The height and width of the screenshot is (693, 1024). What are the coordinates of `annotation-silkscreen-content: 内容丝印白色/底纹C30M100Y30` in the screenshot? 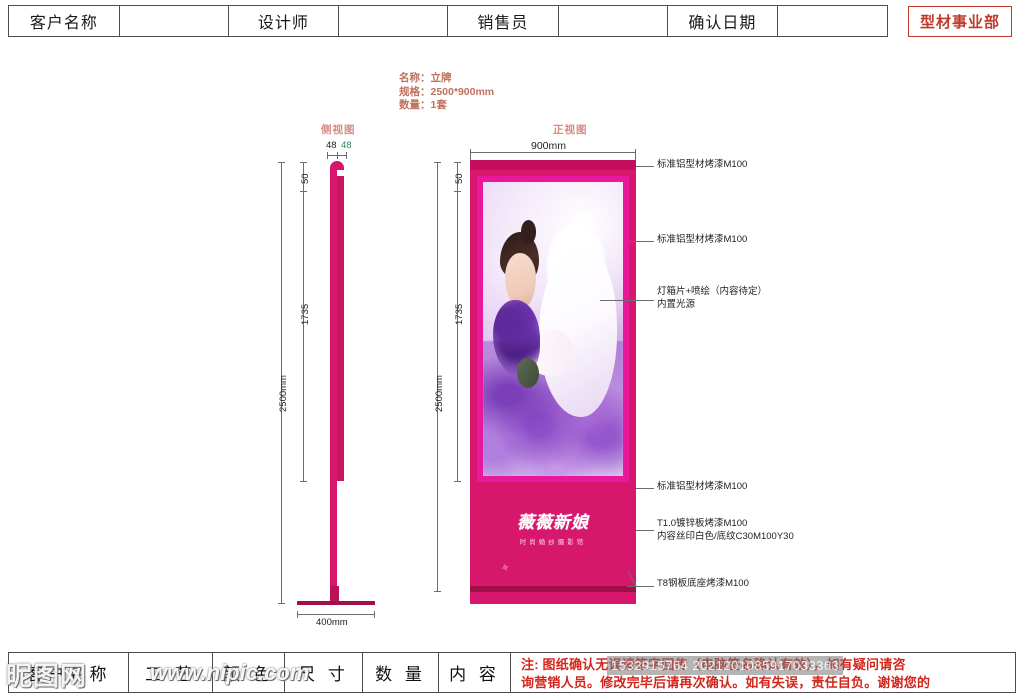 It's located at (725, 536).